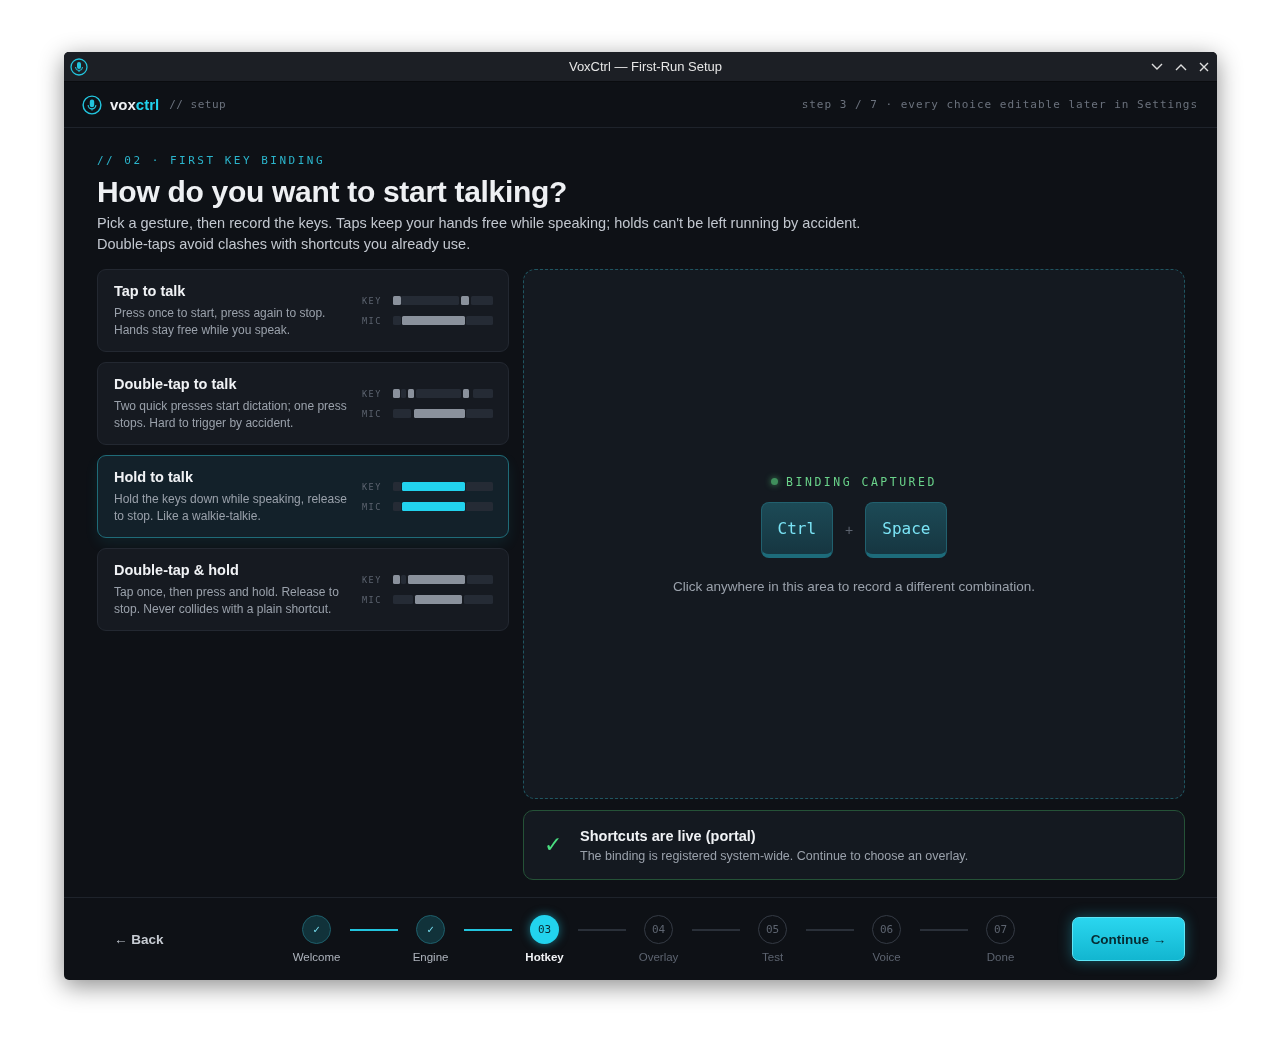 This screenshot has width=1281, height=1057. Describe the element at coordinates (212, 160) in the screenshot. I see `section-eyebrow: // 02 · FIRST KEY BINDING` at that location.